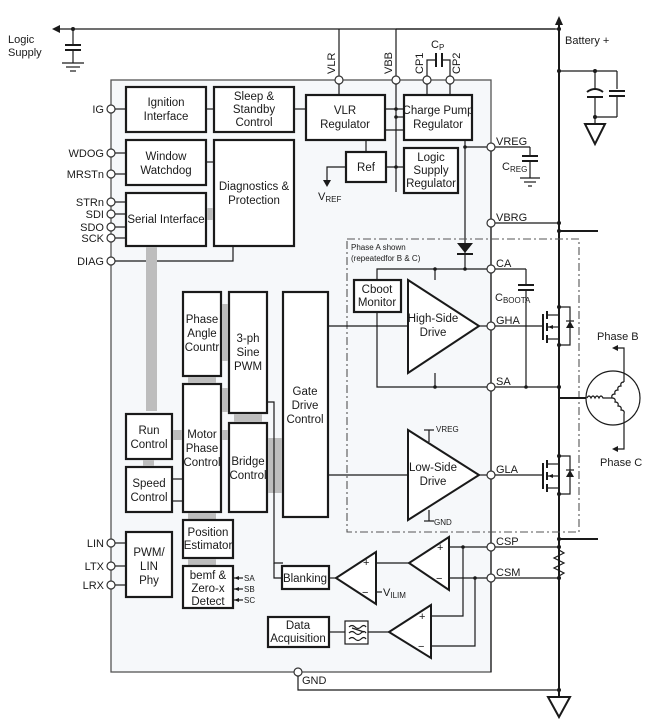 The height and width of the screenshot is (727, 650). I want to click on pin-sa, so click(491, 387).